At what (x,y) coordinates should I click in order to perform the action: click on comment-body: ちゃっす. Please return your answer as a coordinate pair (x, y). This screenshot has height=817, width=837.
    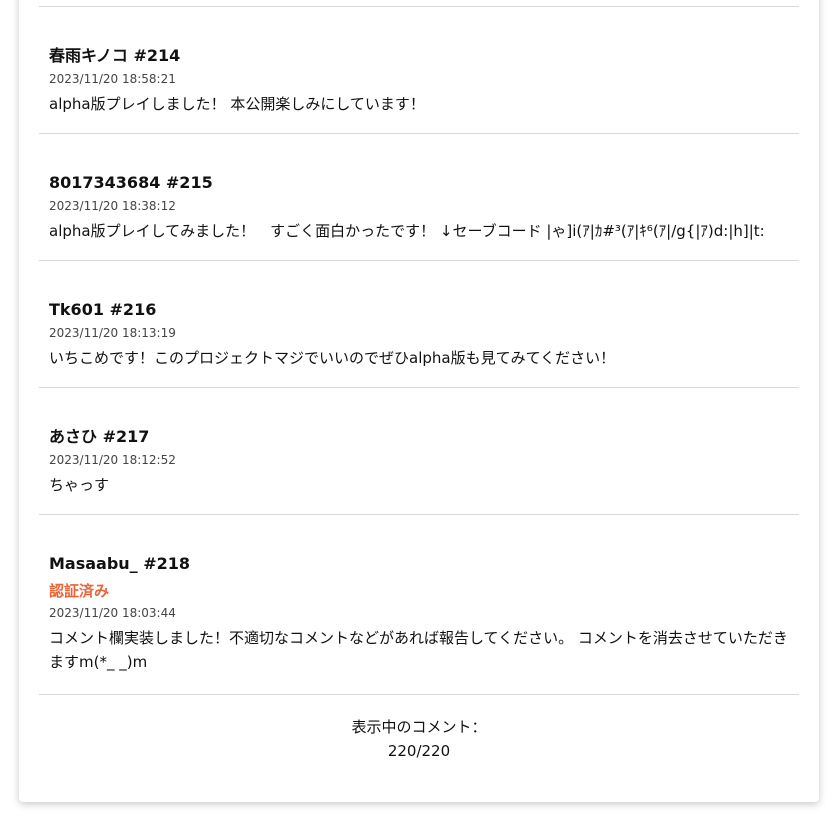
    Looking at the image, I should click on (79, 485).